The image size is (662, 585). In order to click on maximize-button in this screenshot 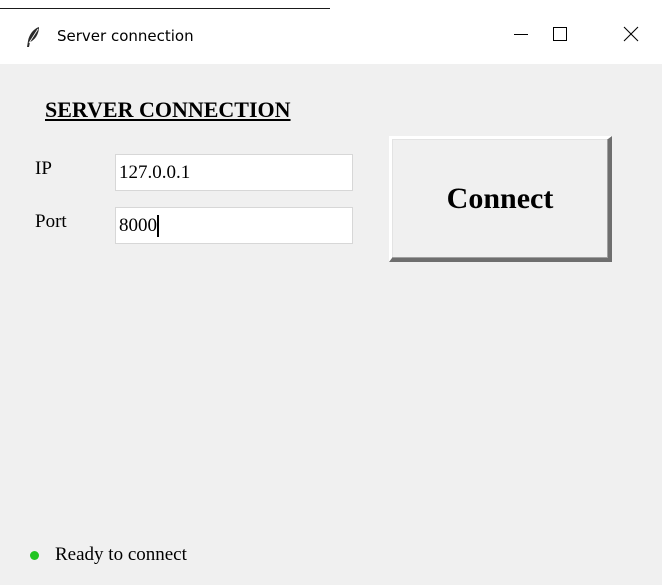, I will do `click(560, 36)`.